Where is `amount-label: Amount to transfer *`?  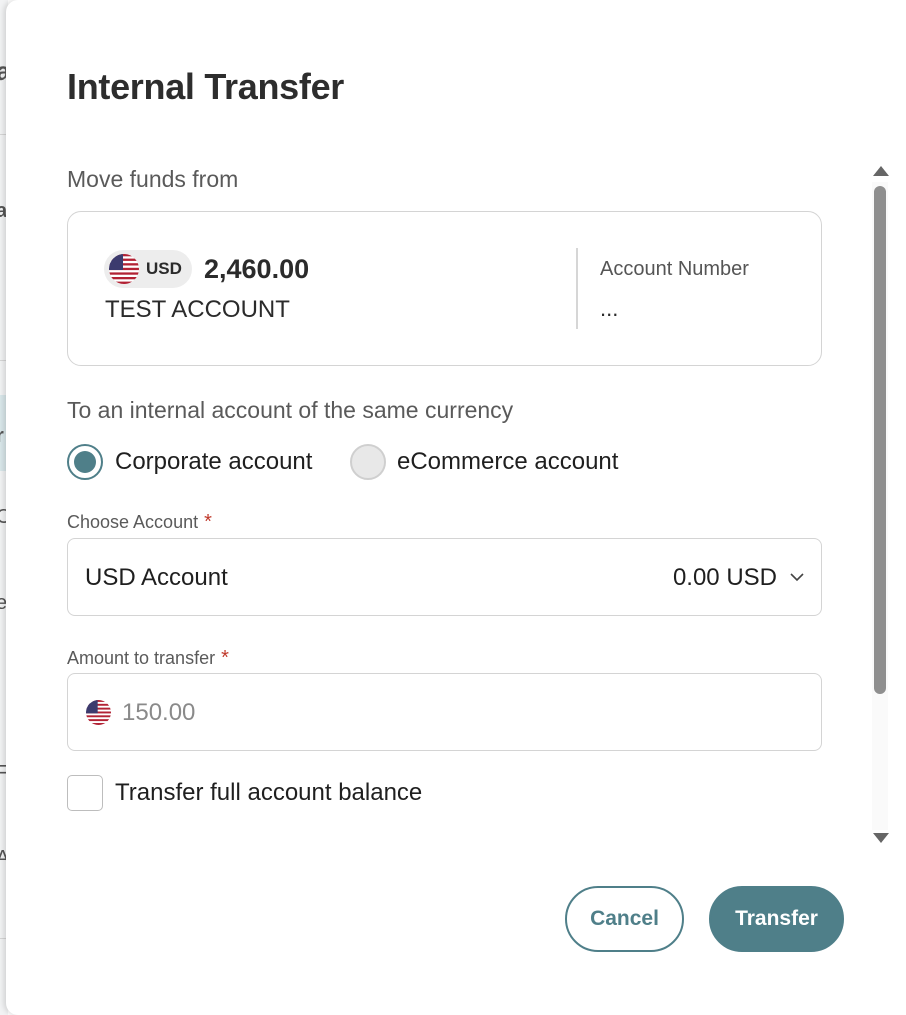 amount-label: Amount to transfer * is located at coordinates (148, 658).